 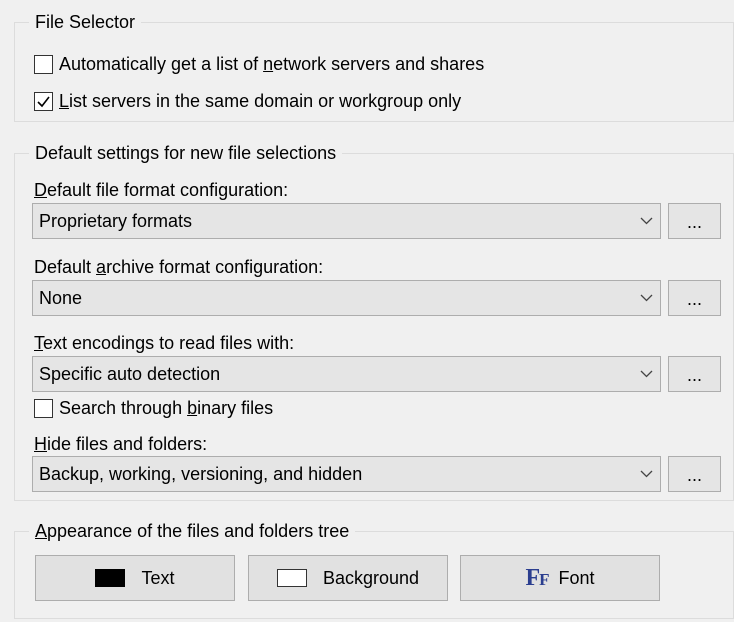 I want to click on file-format-label: Default file format configuration:, so click(x=161, y=190).